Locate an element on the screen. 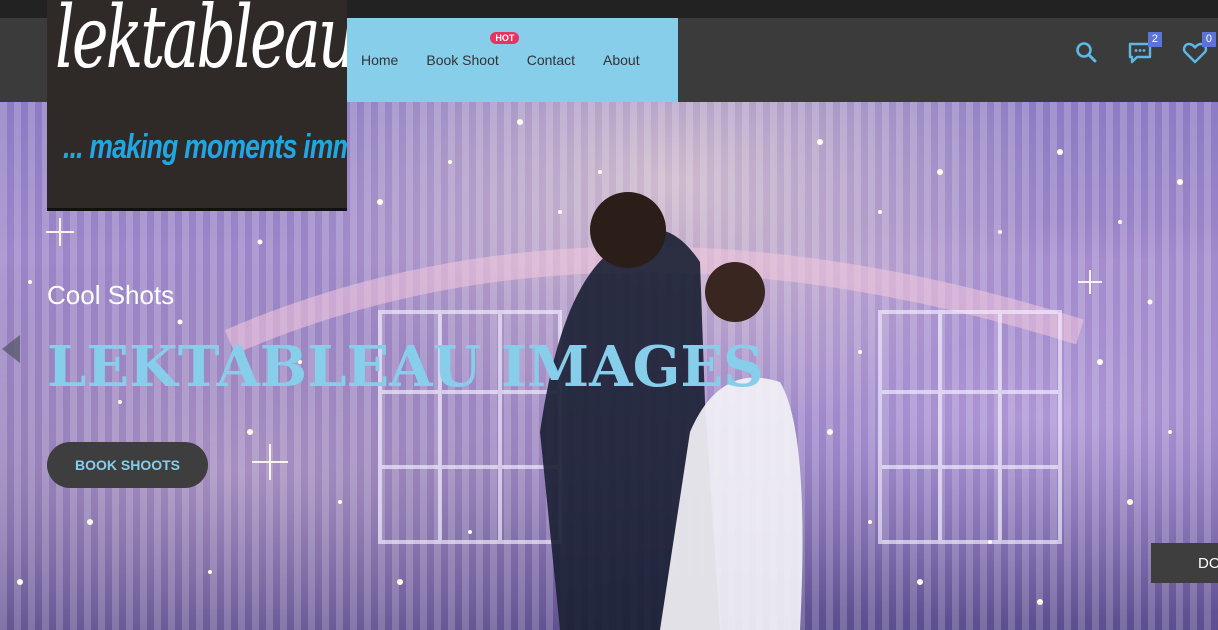  hero-title: LEKTABLEAU IMAGES is located at coordinates (405, 367).